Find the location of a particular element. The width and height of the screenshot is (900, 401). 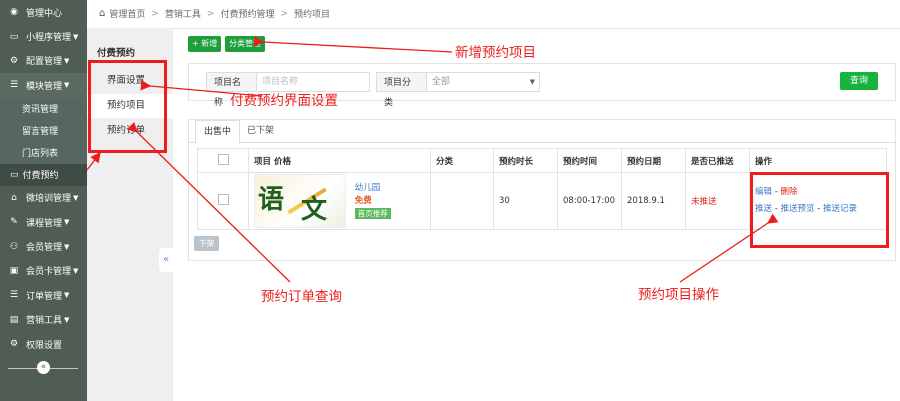

sidebar-item-member-cards: ▣ 会员卡管理 ▼ is located at coordinates (43, 271).